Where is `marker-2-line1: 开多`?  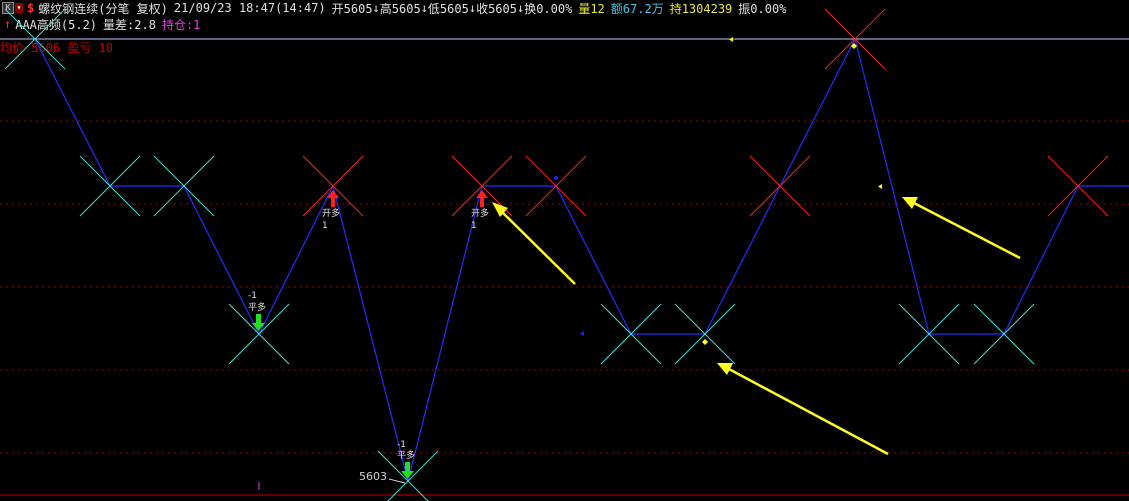 marker-2-line1: 开多 is located at coordinates (480, 213).